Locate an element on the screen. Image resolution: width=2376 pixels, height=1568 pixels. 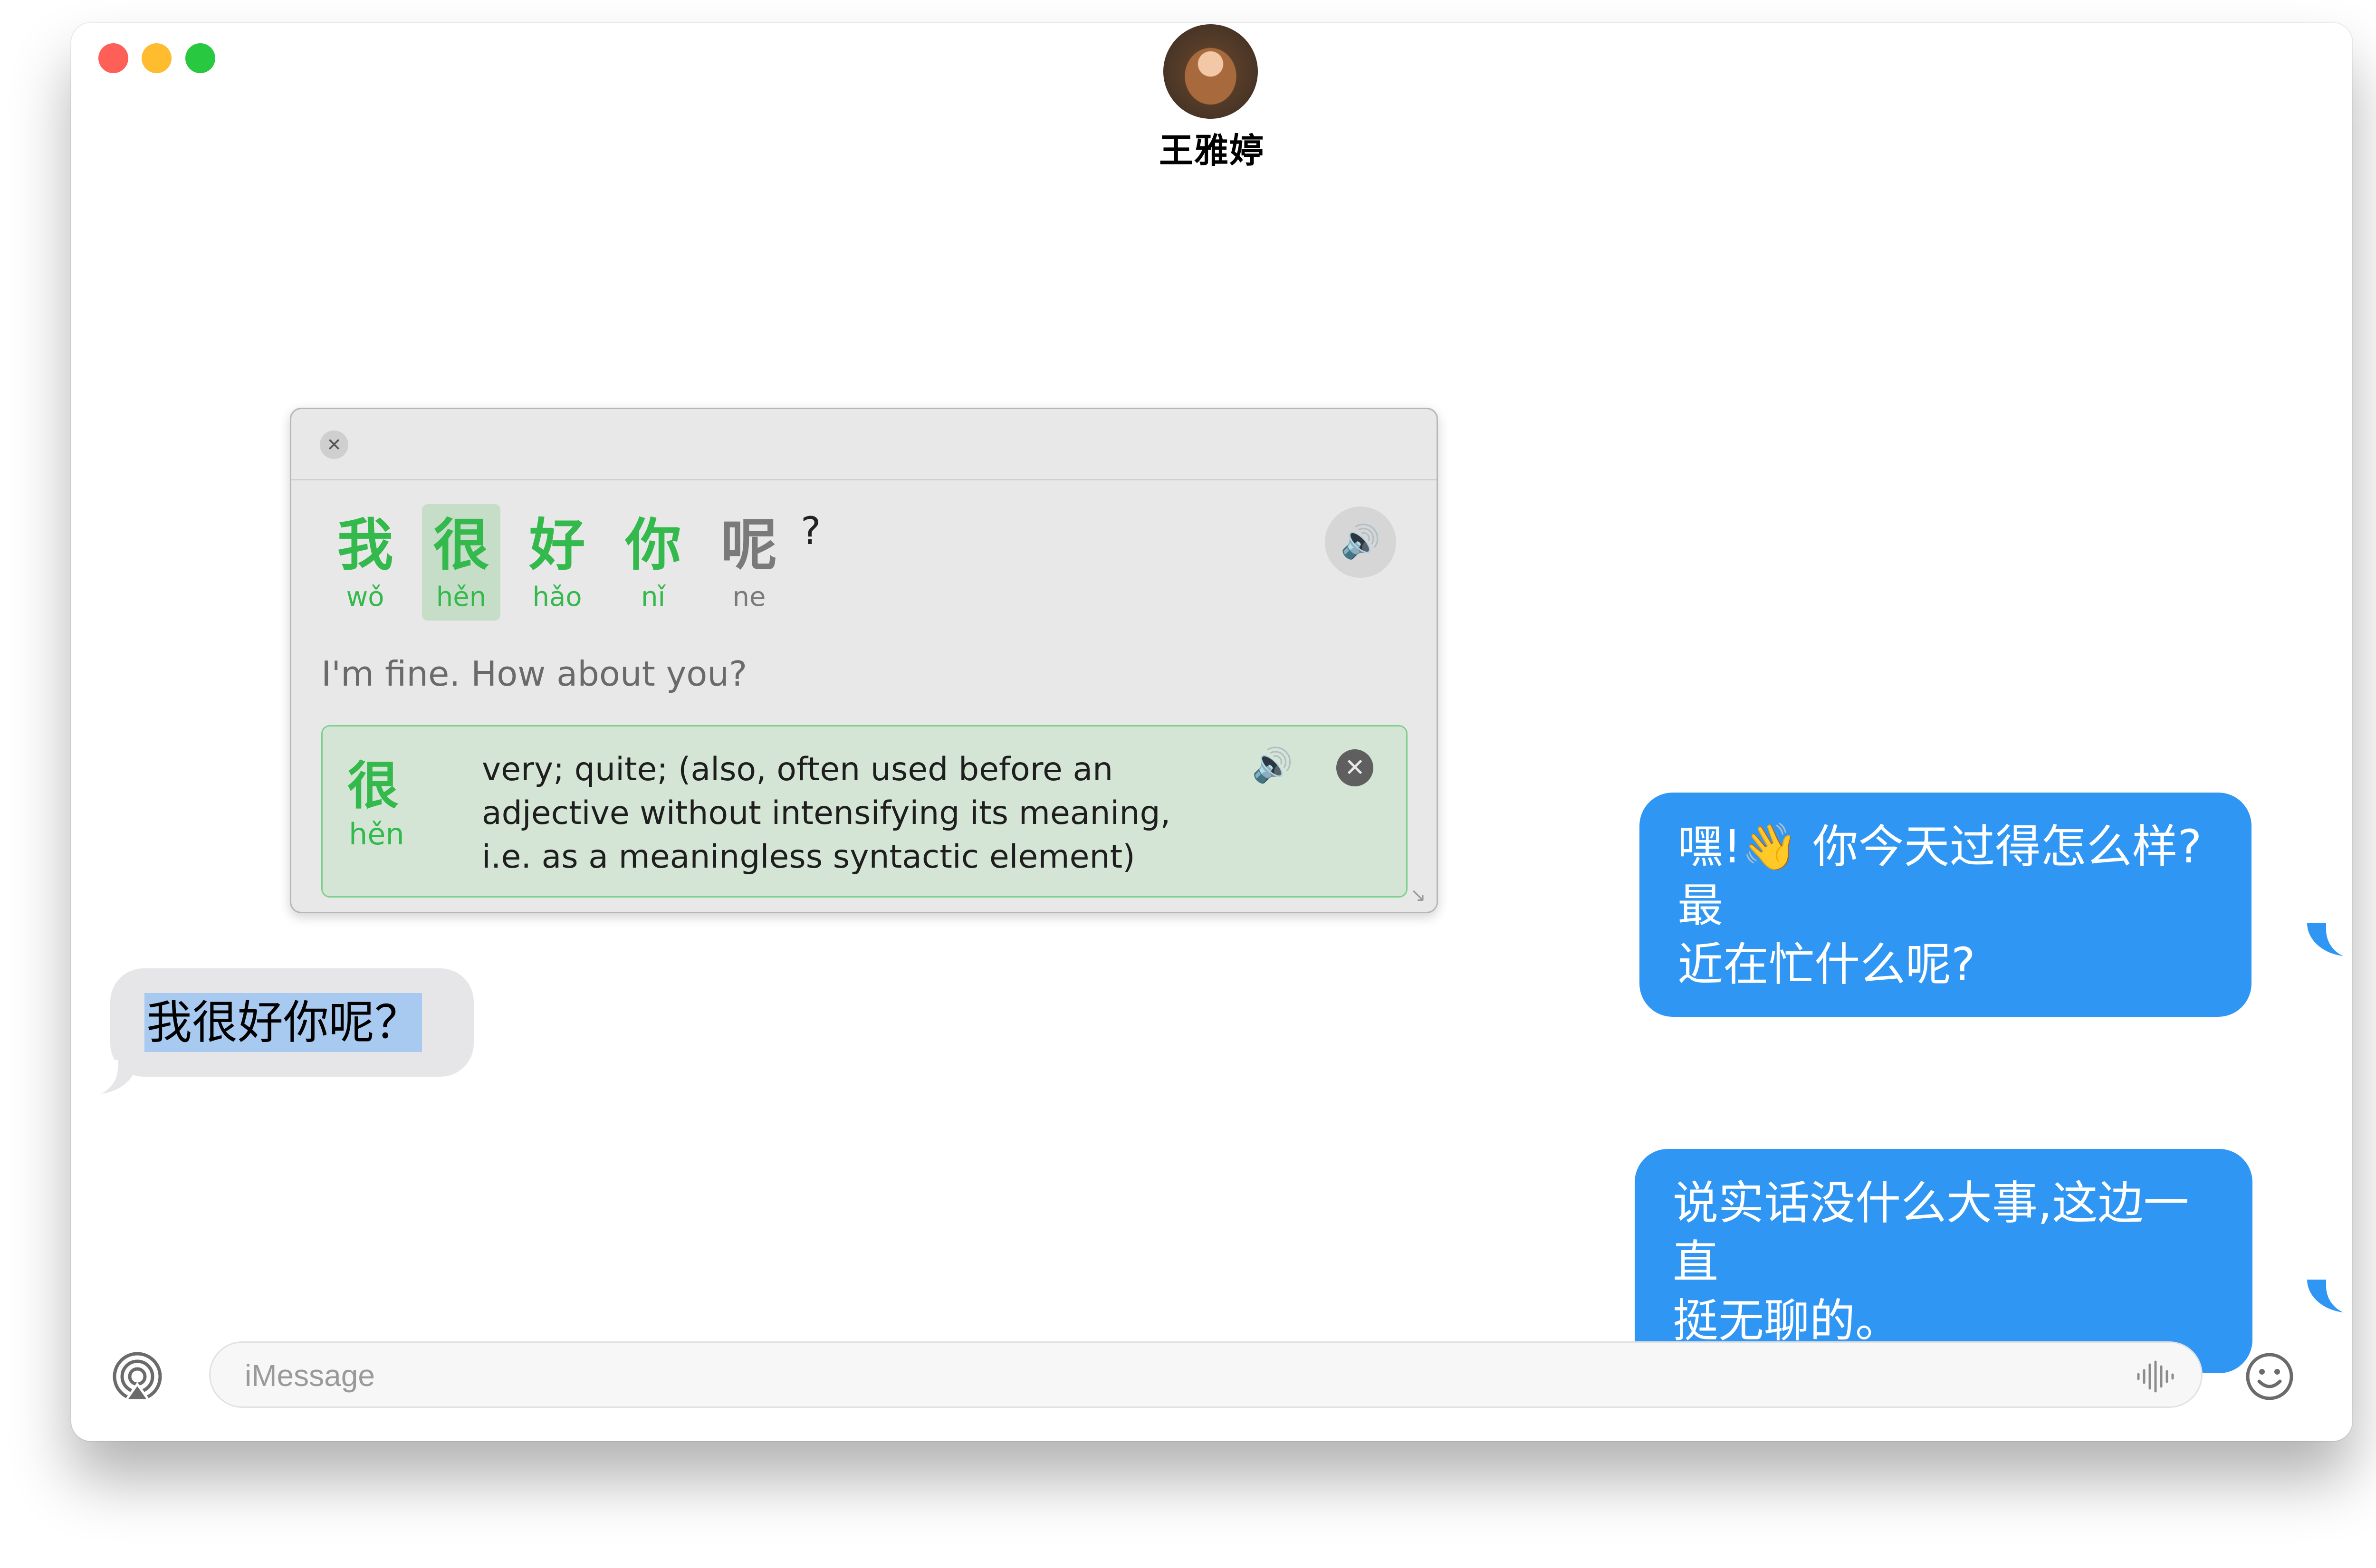
hanzi-char: 你 is located at coordinates (653, 545).